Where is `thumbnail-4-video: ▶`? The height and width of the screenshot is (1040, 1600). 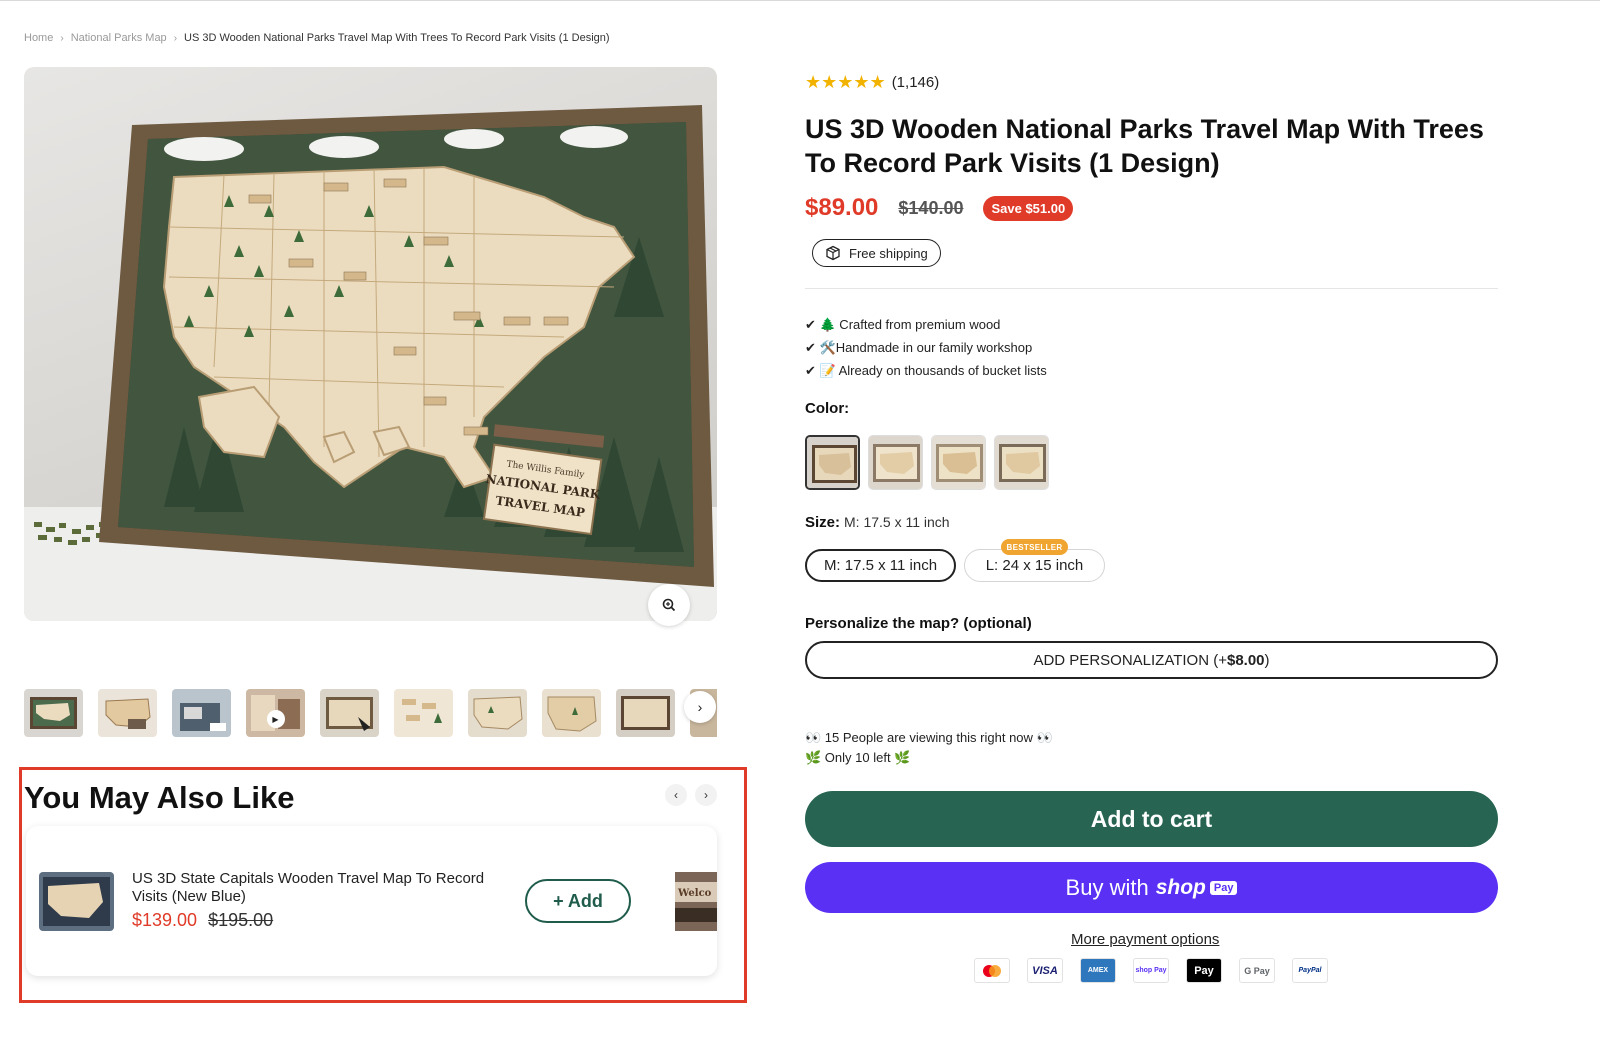 thumbnail-4-video: ▶ is located at coordinates (275, 713).